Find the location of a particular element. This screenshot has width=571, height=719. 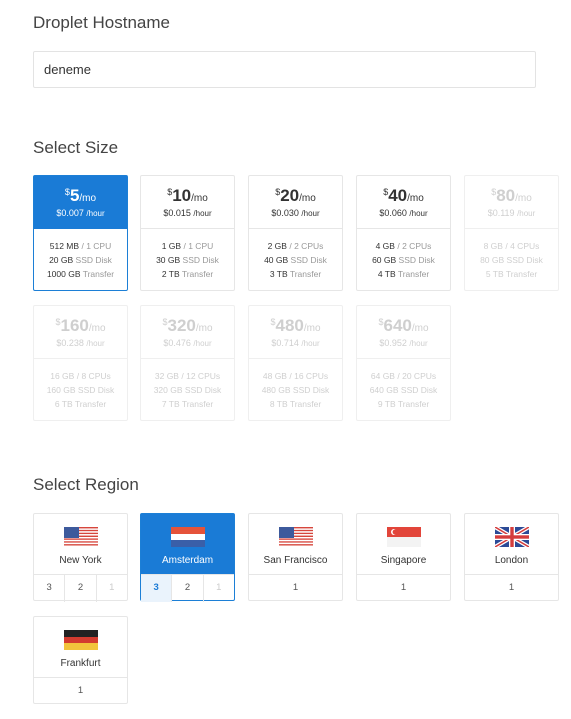

spec-transfer: 3 TB Transfer is located at coordinates (295, 274).